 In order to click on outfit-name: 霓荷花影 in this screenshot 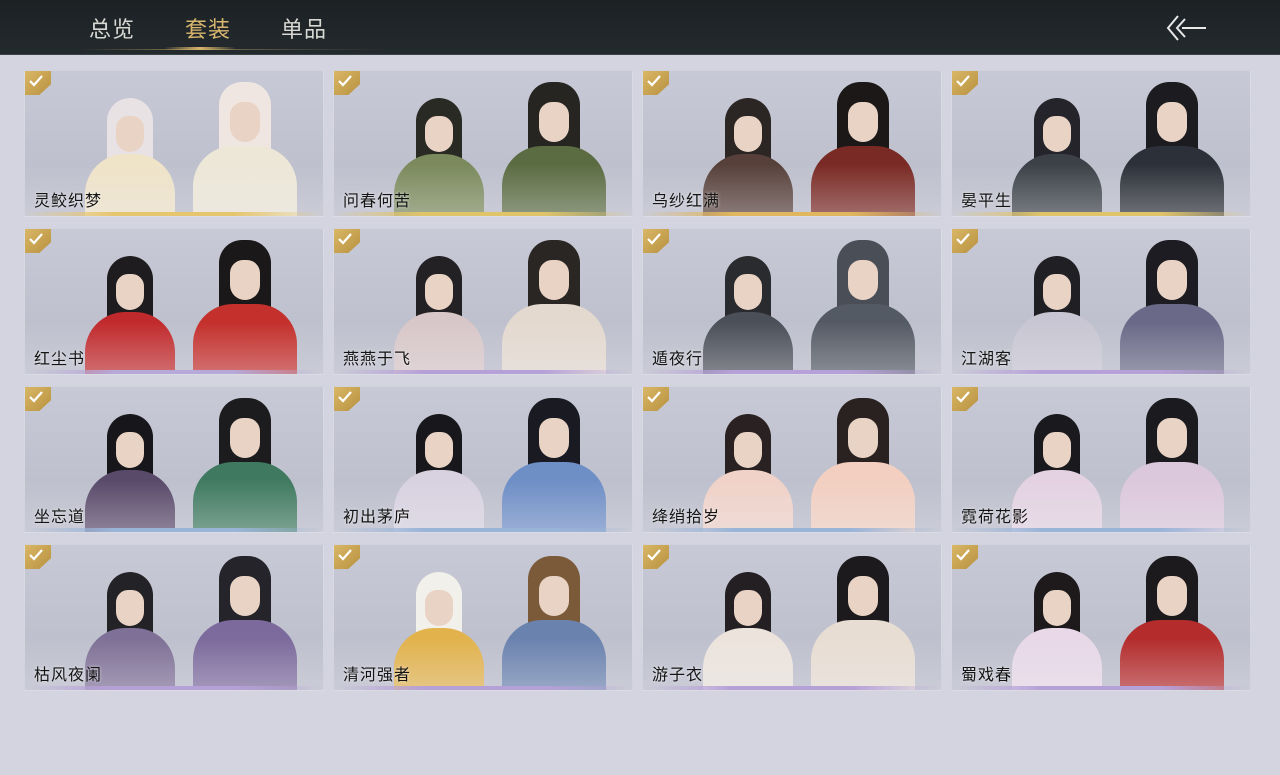, I will do `click(995, 516)`.